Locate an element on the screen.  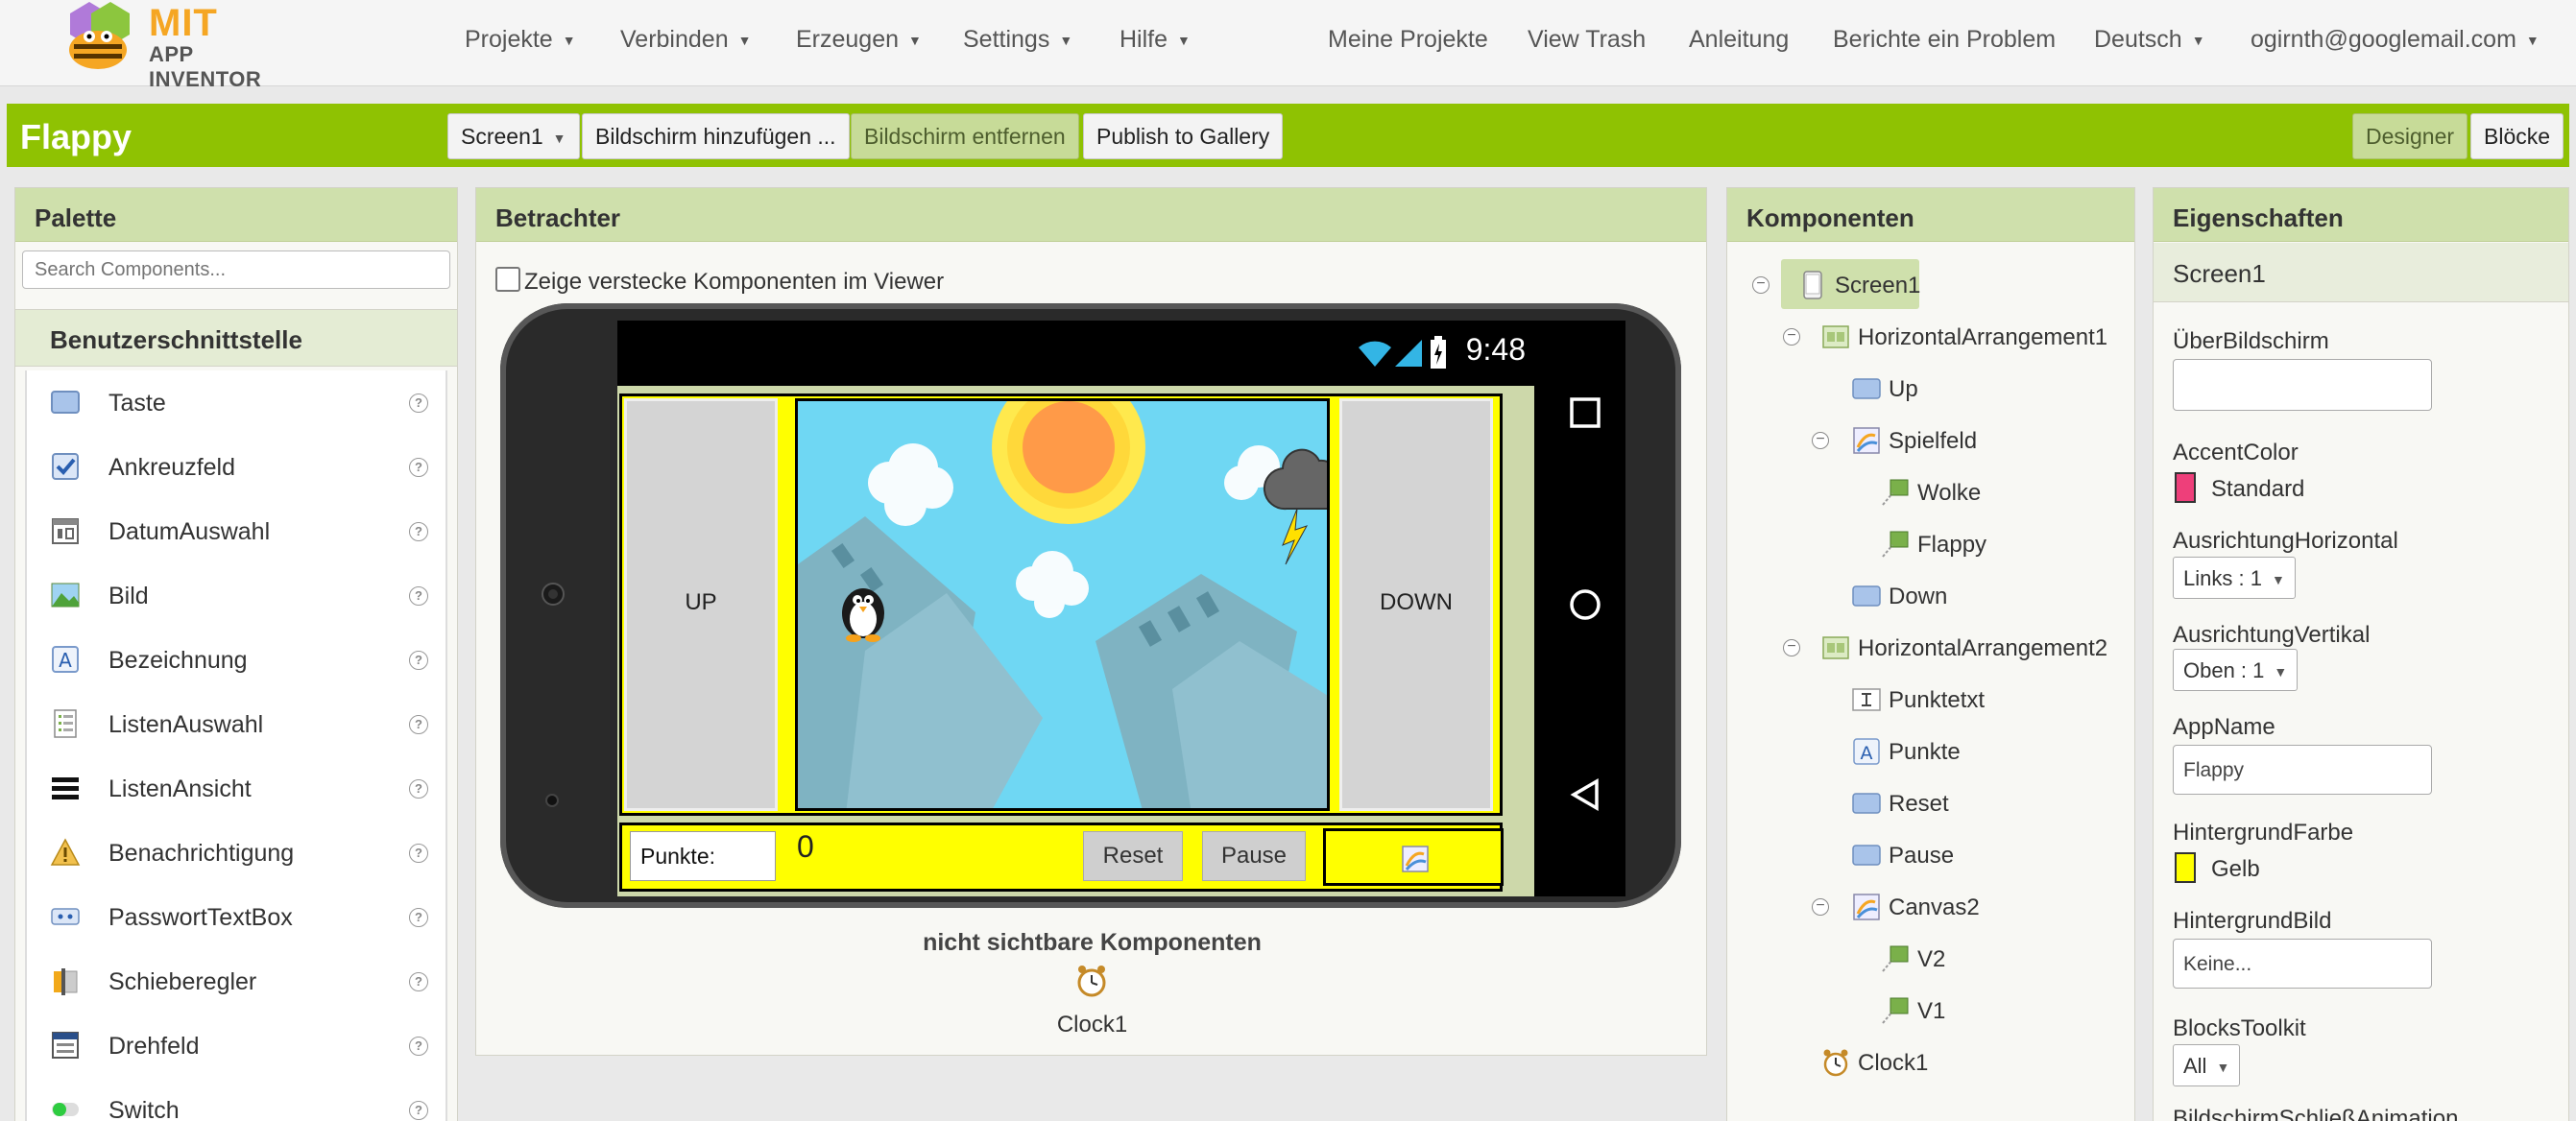
palette-item-listenauswahl: ListenAuswahl ? is located at coordinates (238, 724).